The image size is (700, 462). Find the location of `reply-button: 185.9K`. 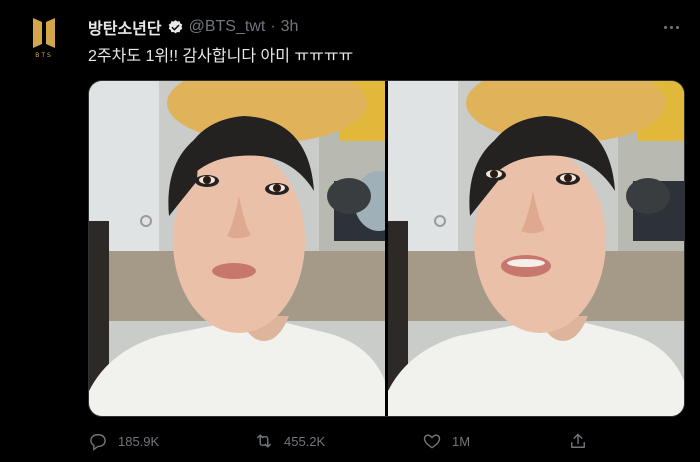

reply-button: 185.9K is located at coordinates (123, 441).